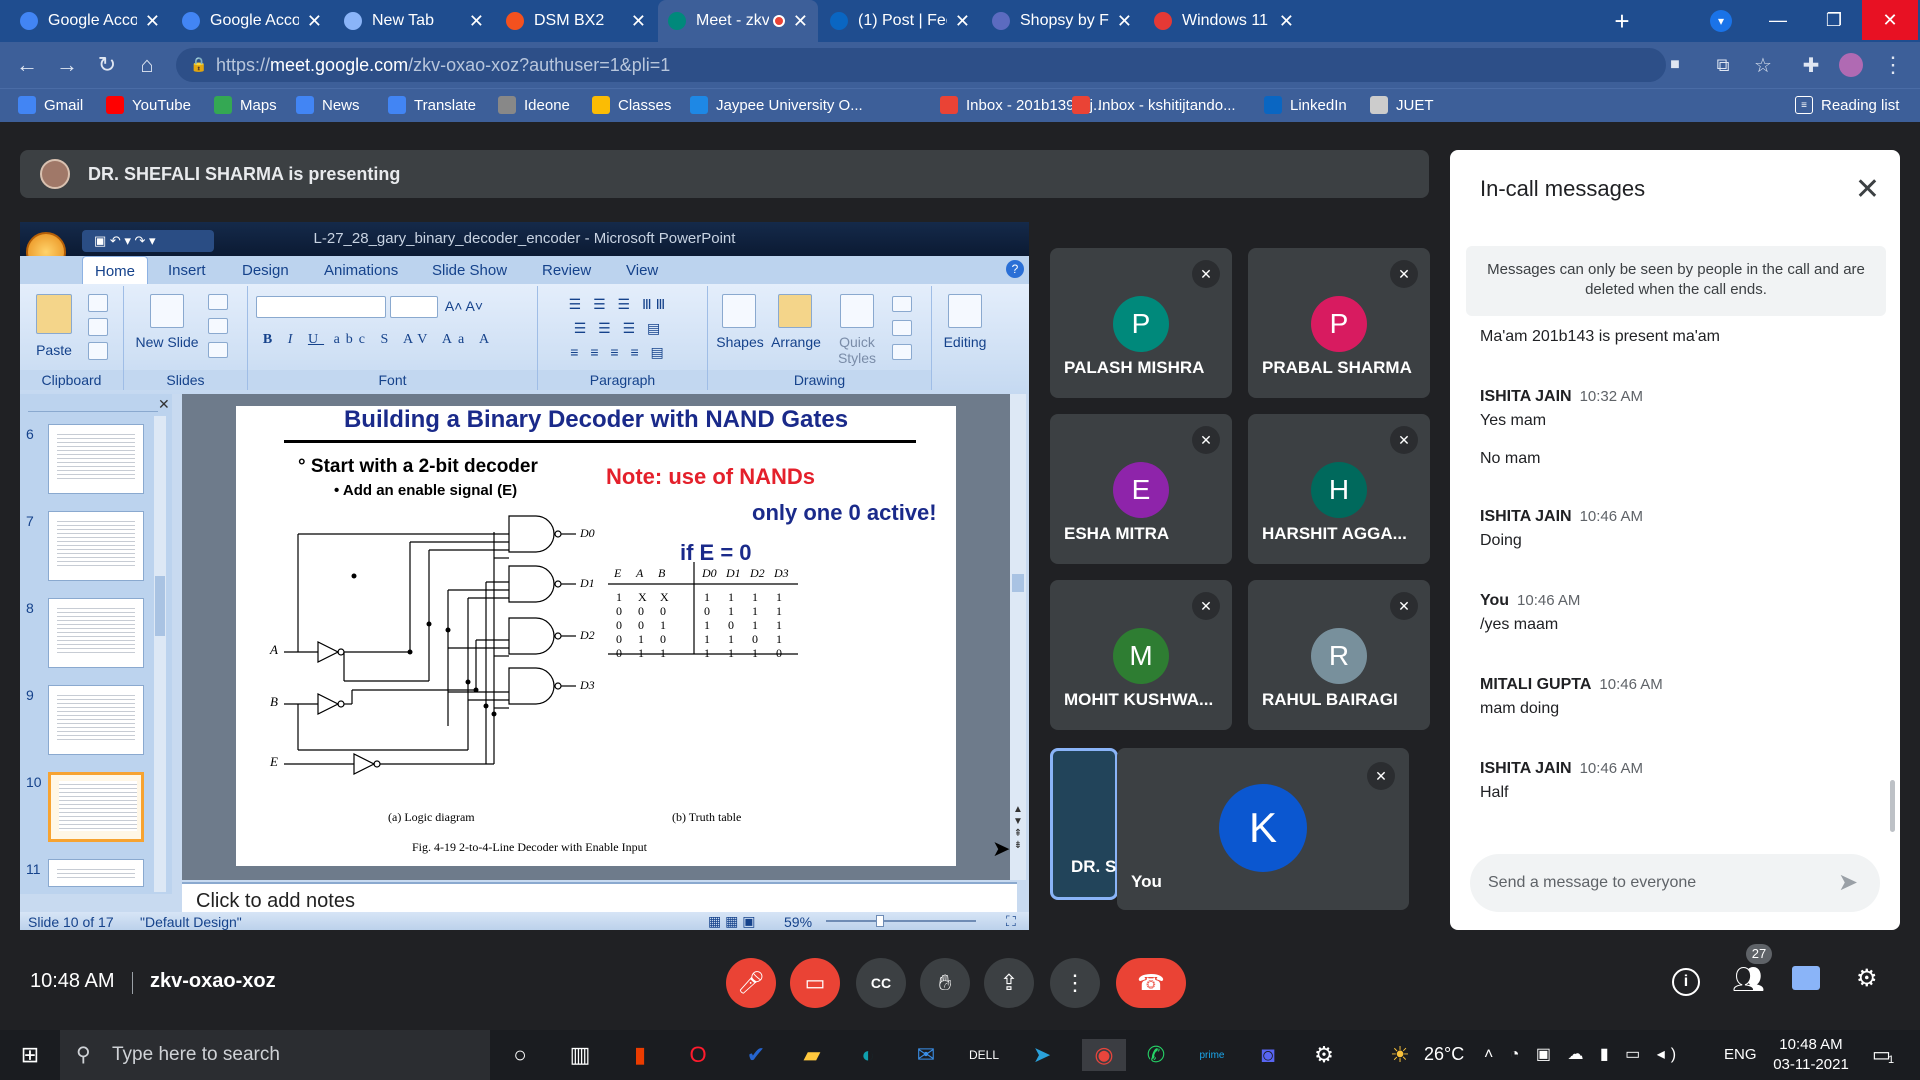 The width and height of the screenshot is (1920, 1080). What do you see at coordinates (1848, 882) in the screenshot?
I see `send-icon: ➤` at bounding box center [1848, 882].